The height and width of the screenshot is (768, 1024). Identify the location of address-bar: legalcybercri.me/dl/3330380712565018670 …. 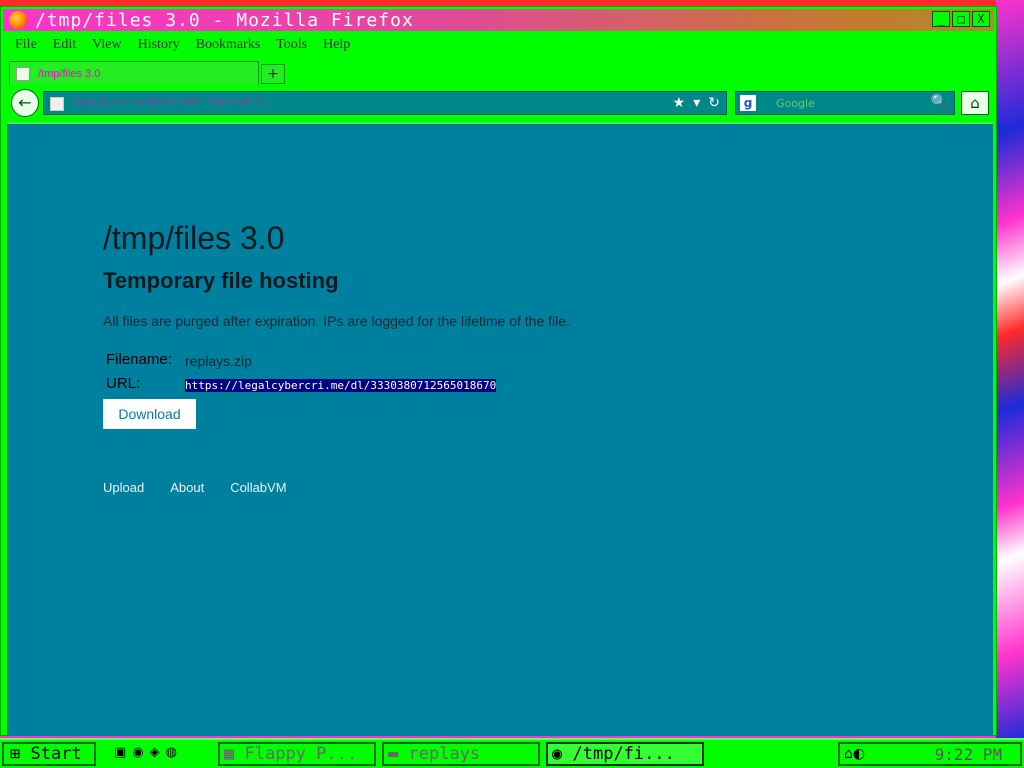
(385, 103).